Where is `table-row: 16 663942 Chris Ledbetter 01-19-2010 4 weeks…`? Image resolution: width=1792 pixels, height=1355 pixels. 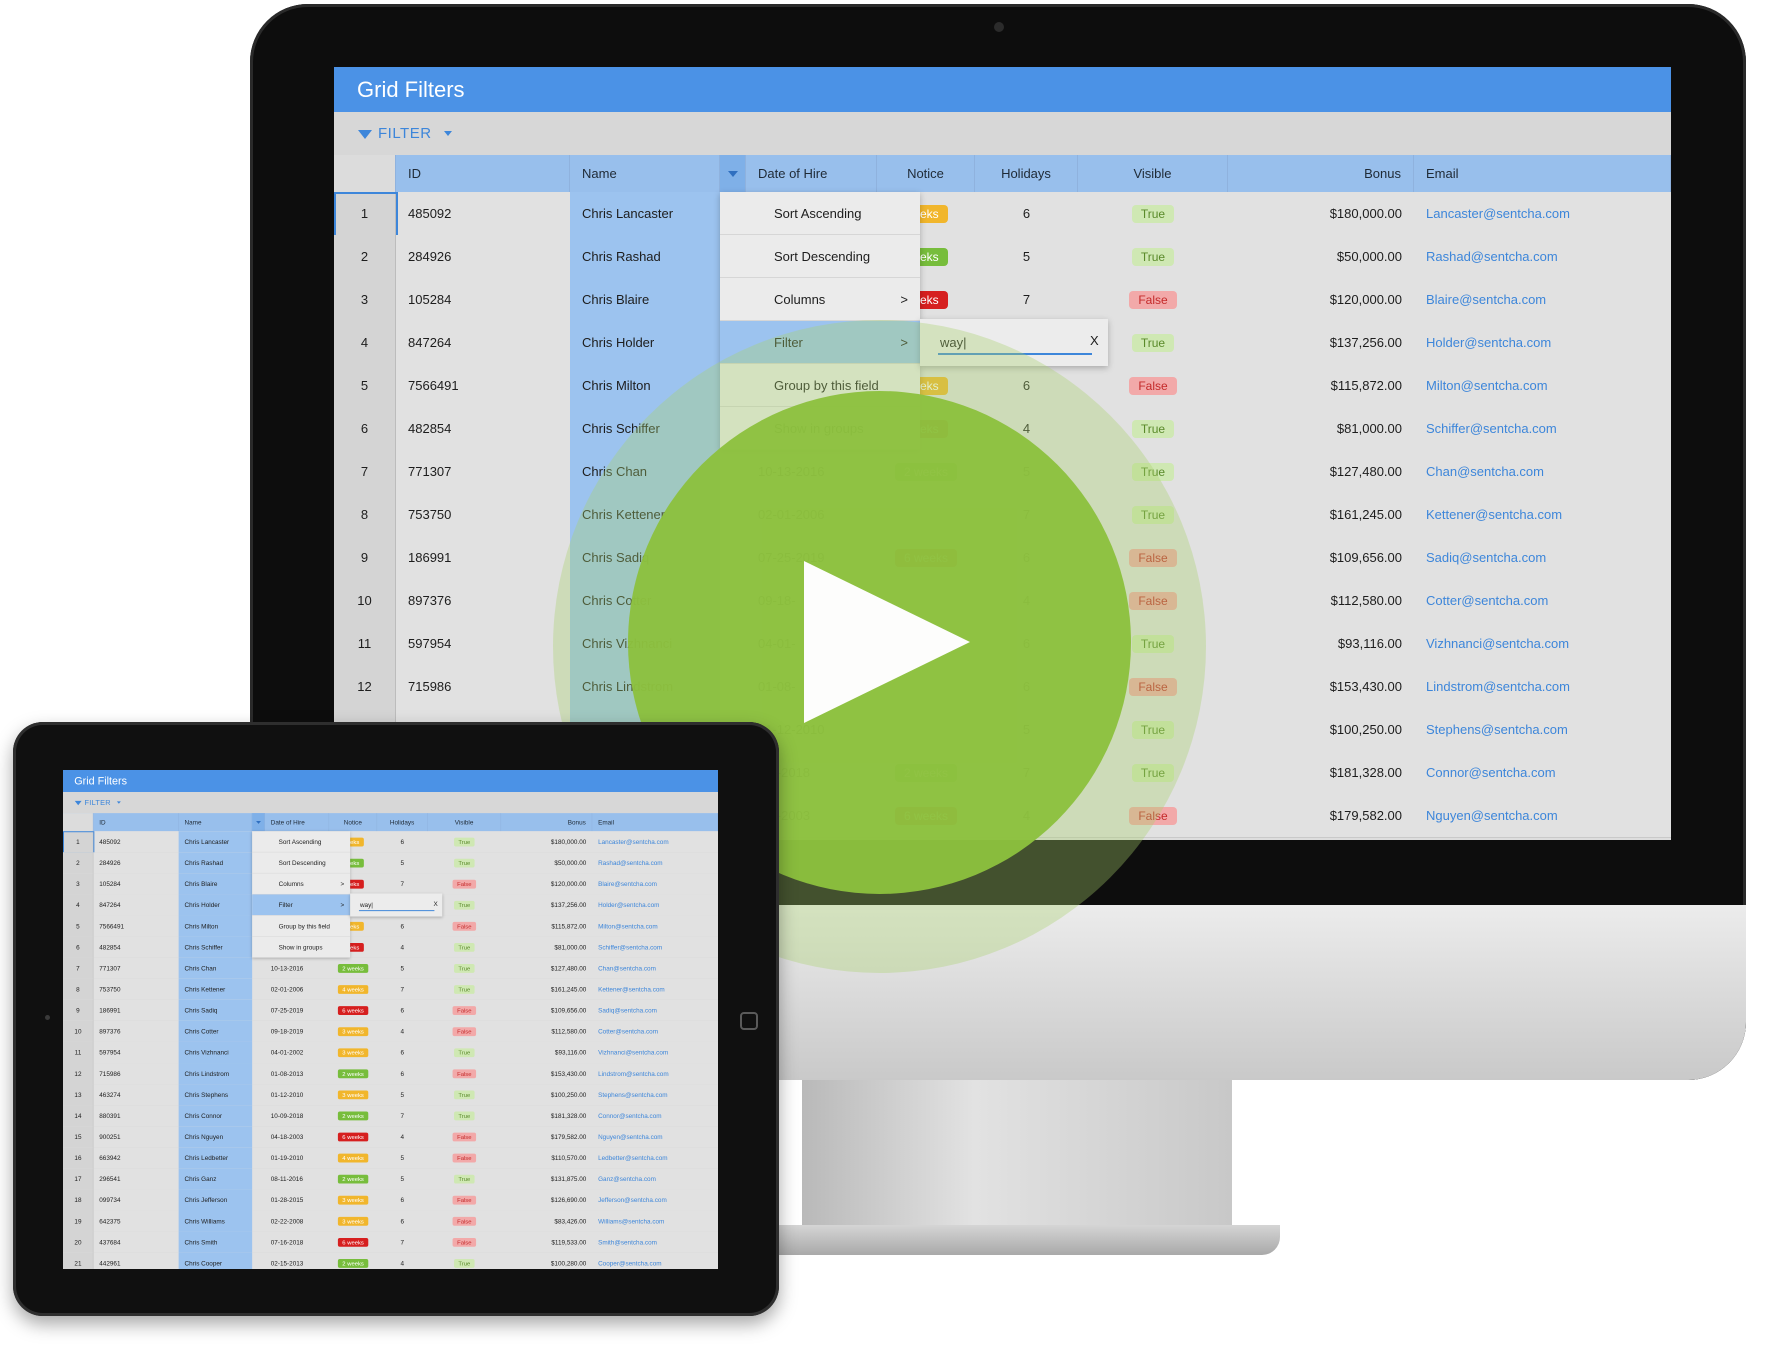
table-row: 16 663942 Chris Ledbetter 01-19-2010 4 weeks… is located at coordinates (390, 1158).